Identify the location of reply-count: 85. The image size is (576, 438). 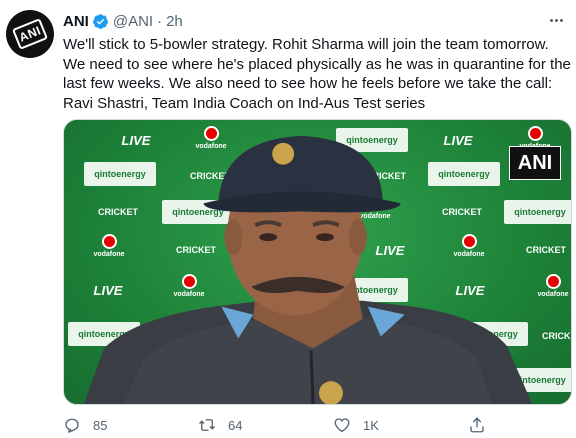
(100, 425).